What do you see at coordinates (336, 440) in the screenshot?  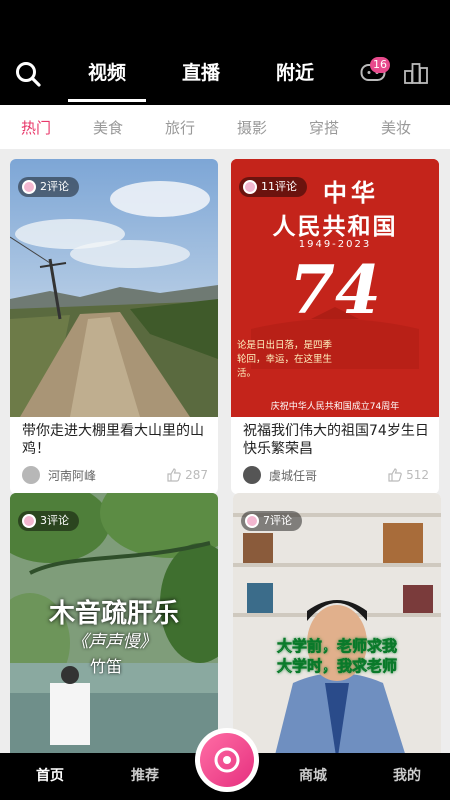 I see `video-title: 祝福我们伟大的祖国74岁生日快乐繁荣昌` at bounding box center [336, 440].